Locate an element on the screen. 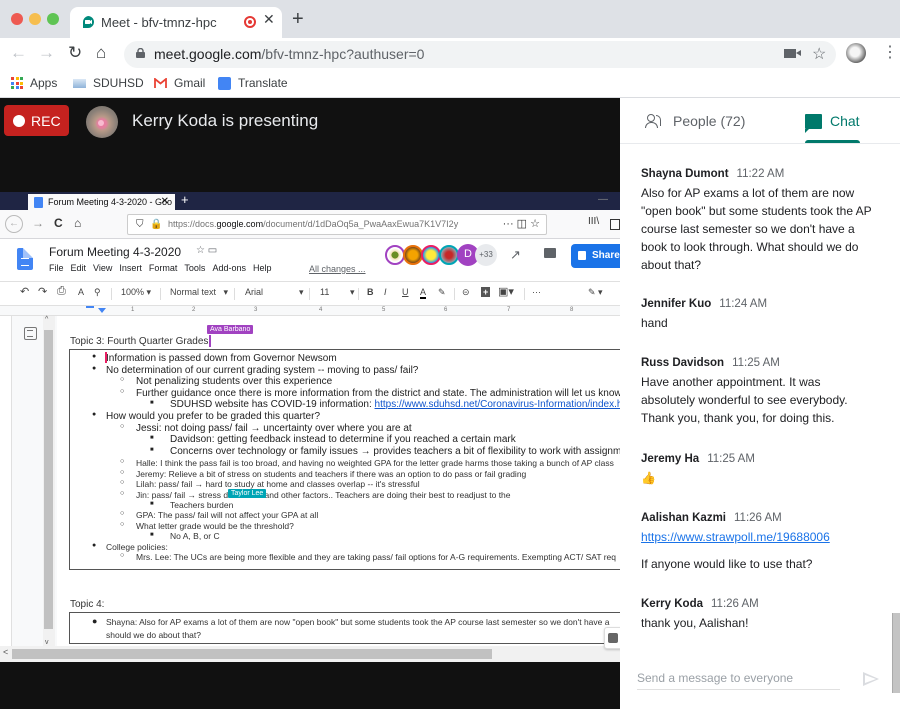 This screenshot has width=900, height=709. print-icon: ⎙ is located at coordinates (61, 291).